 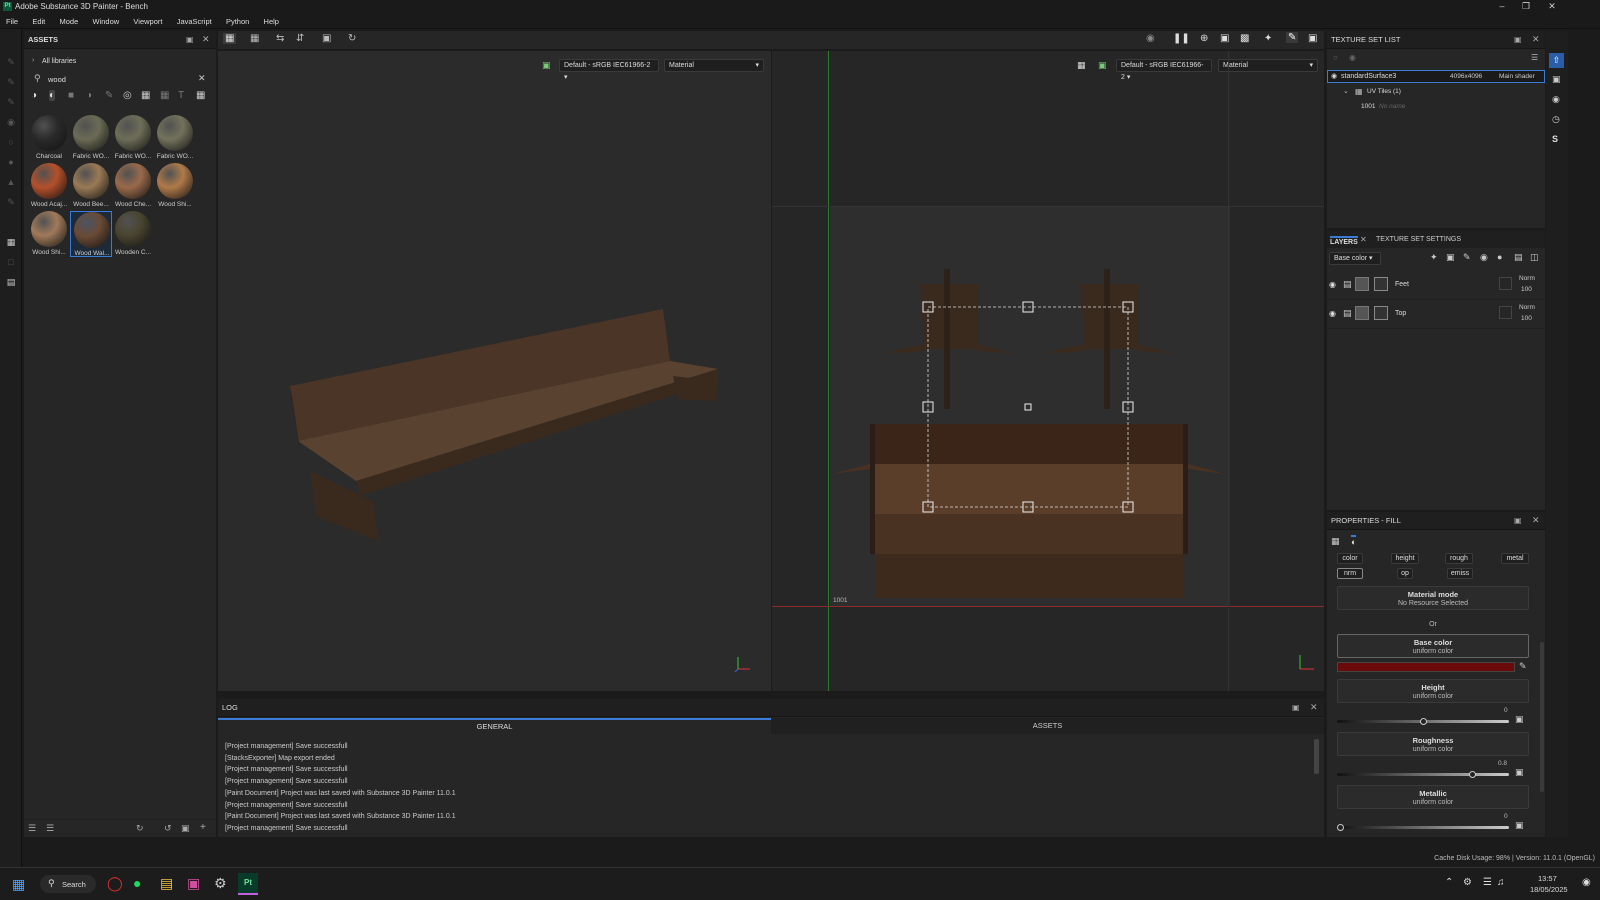 What do you see at coordinates (1536, 39) in the screenshot?
I see `close-tsl-icon: ✕` at bounding box center [1536, 39].